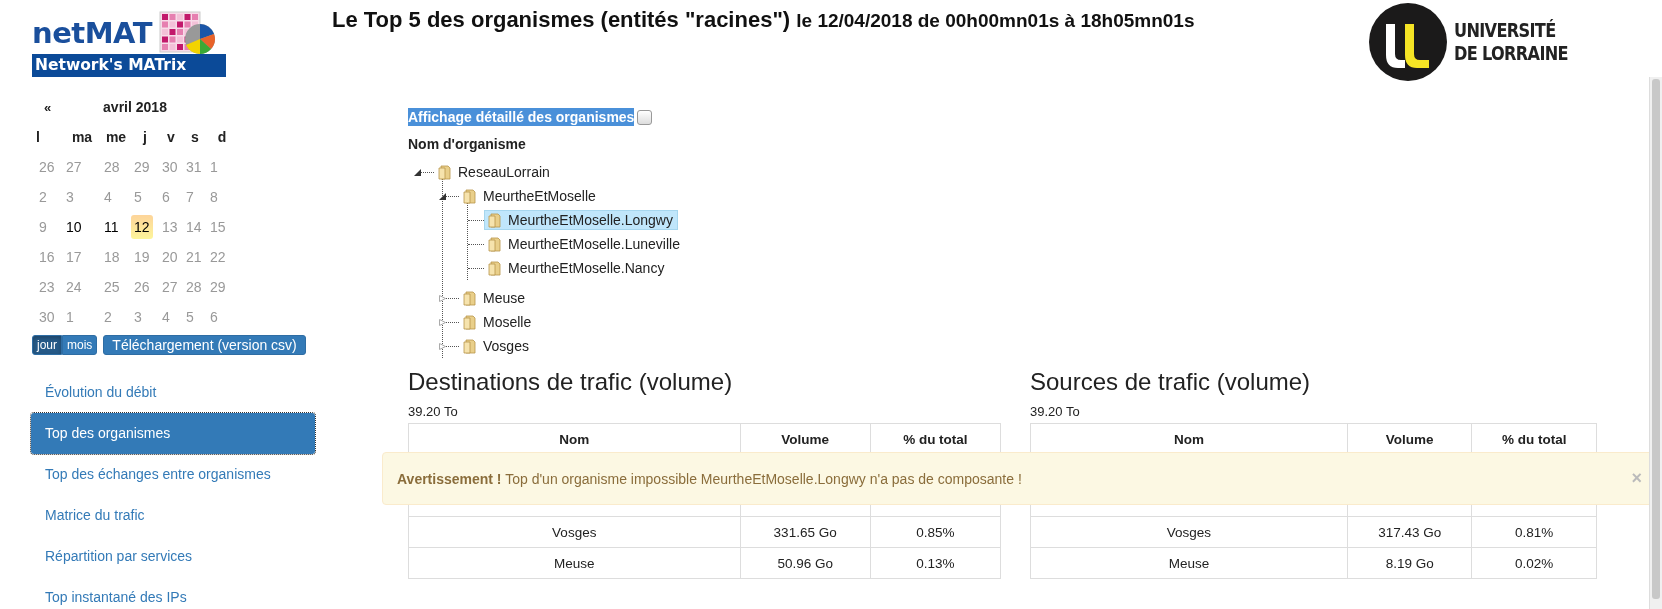  Describe the element at coordinates (764, 20) in the screenshot. I see `page-title: Le Top 5 des organismes (entités "racines") le 12/04/2018 de 00h00mn01s à 18h05mn01s` at that location.